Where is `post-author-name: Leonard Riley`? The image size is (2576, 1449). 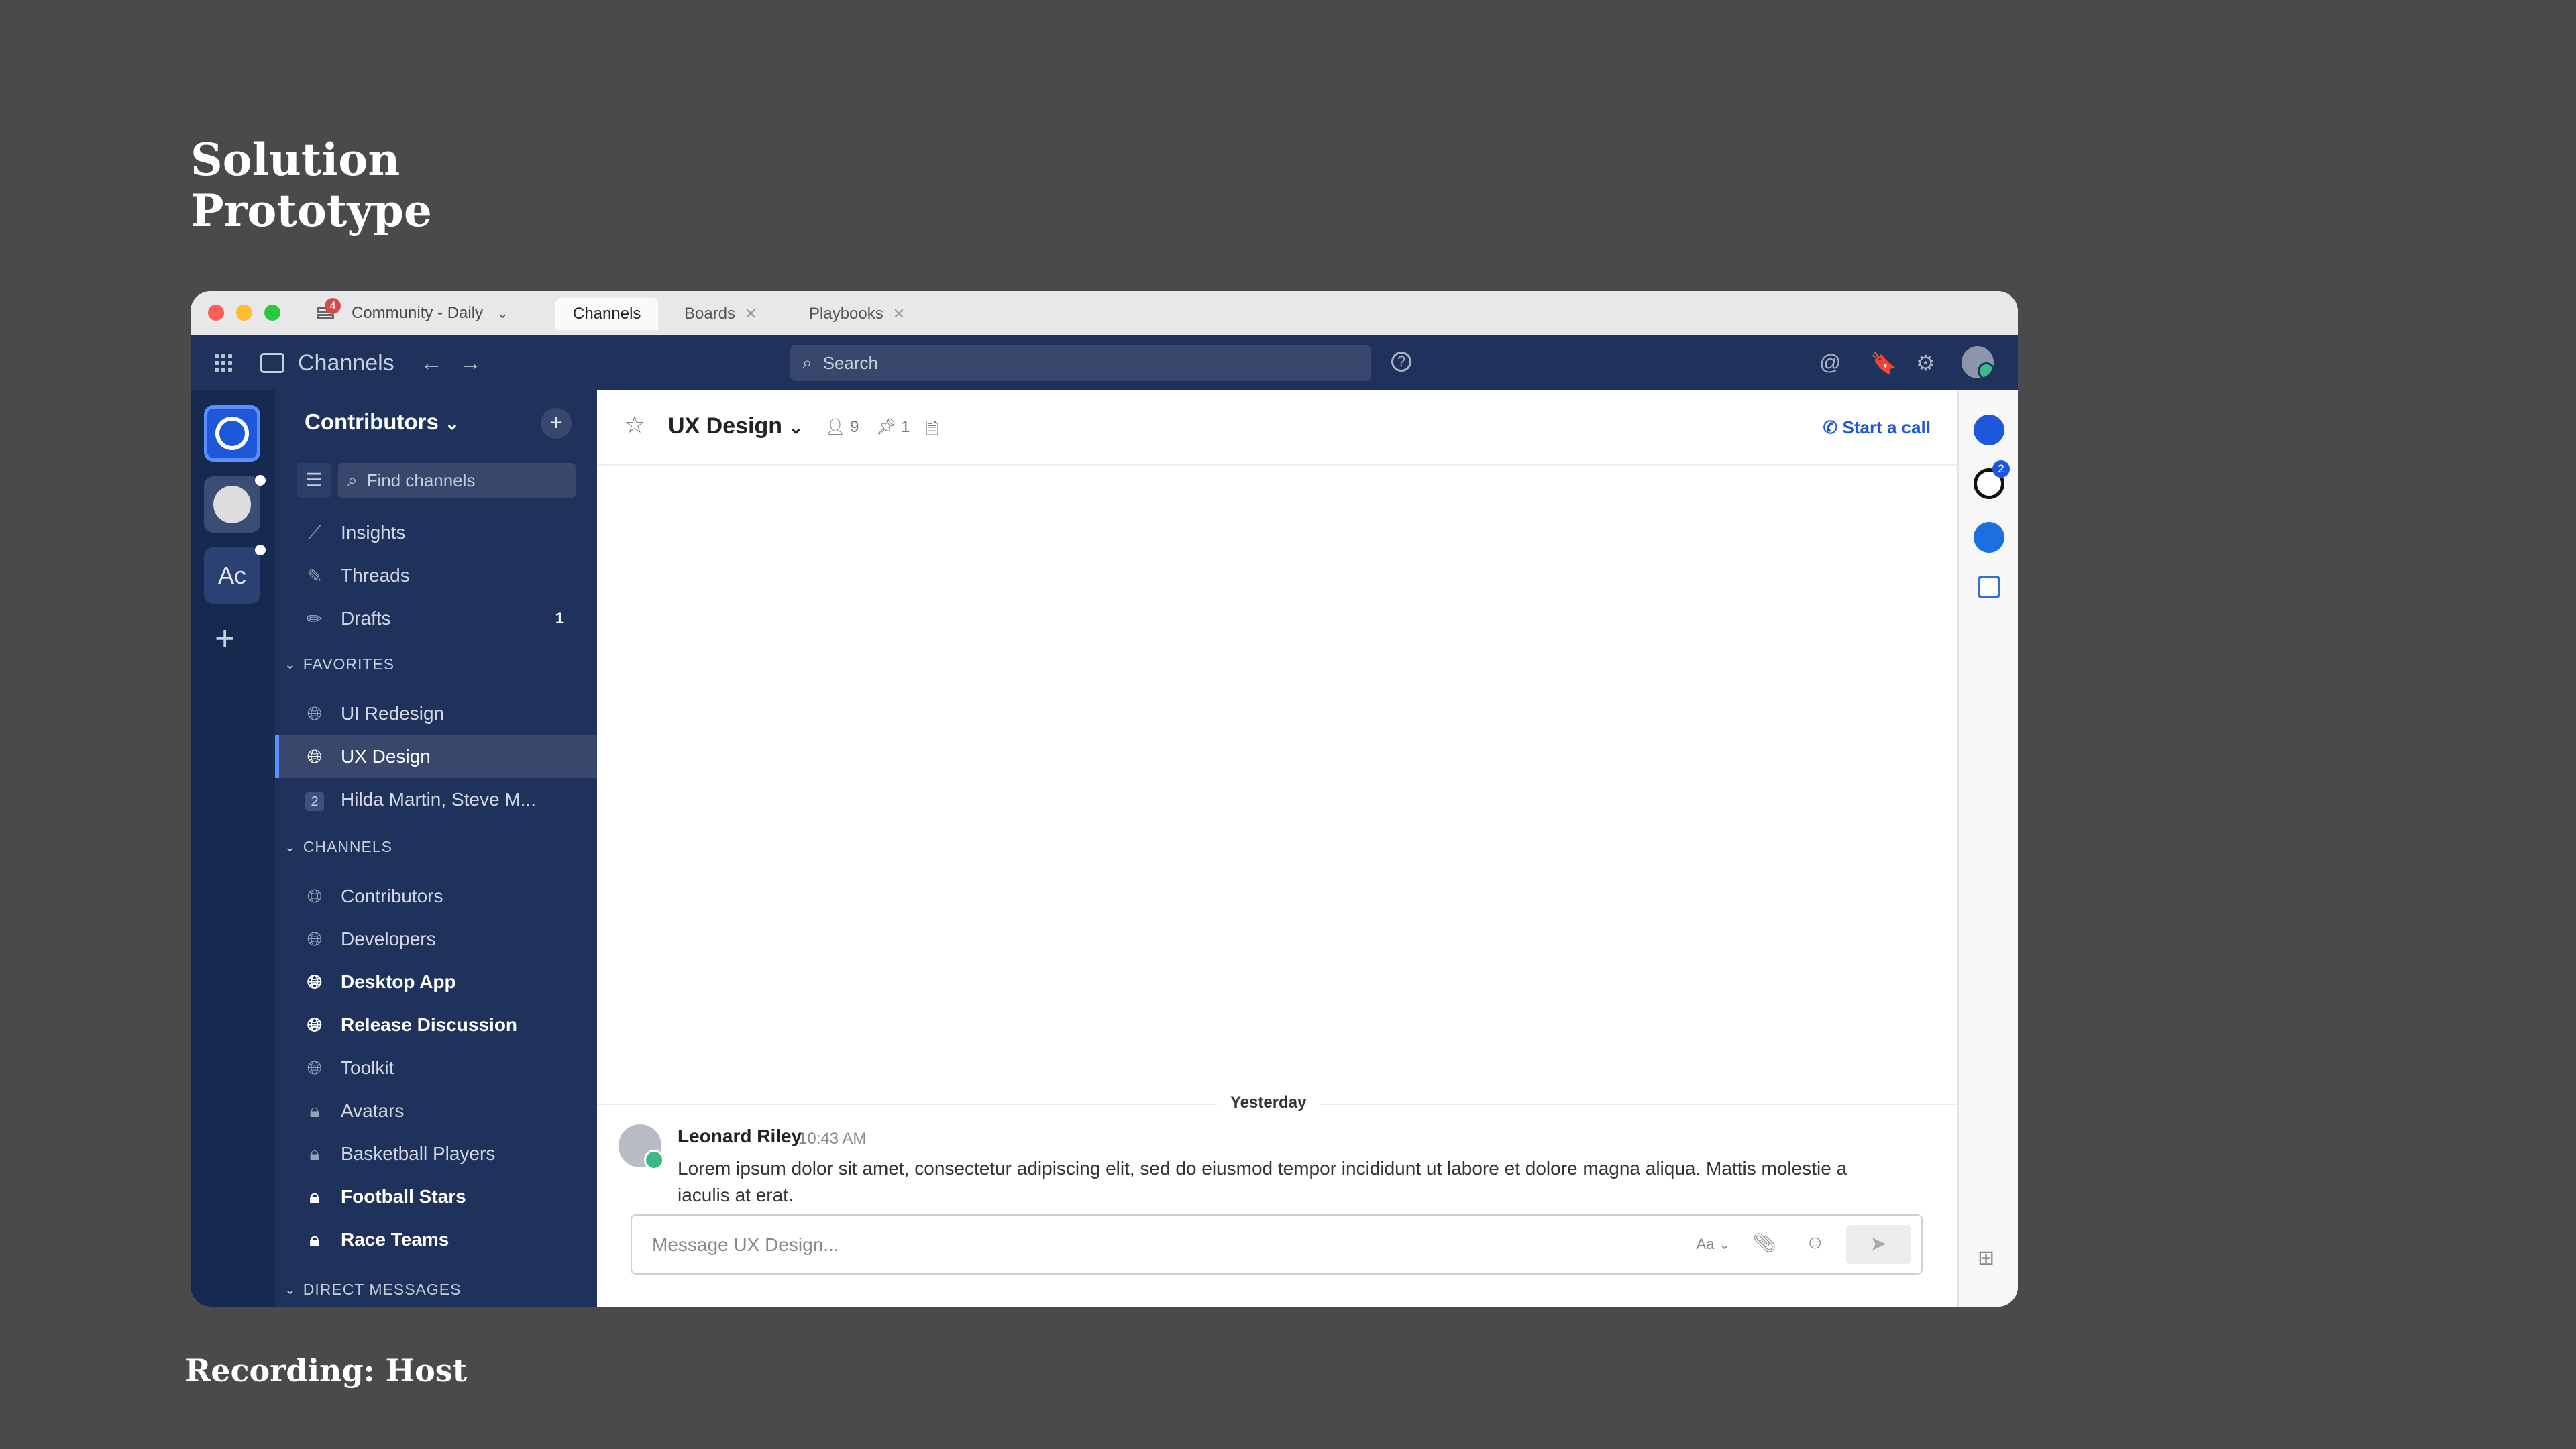
post-author-name: Leonard Riley is located at coordinates (740, 1136).